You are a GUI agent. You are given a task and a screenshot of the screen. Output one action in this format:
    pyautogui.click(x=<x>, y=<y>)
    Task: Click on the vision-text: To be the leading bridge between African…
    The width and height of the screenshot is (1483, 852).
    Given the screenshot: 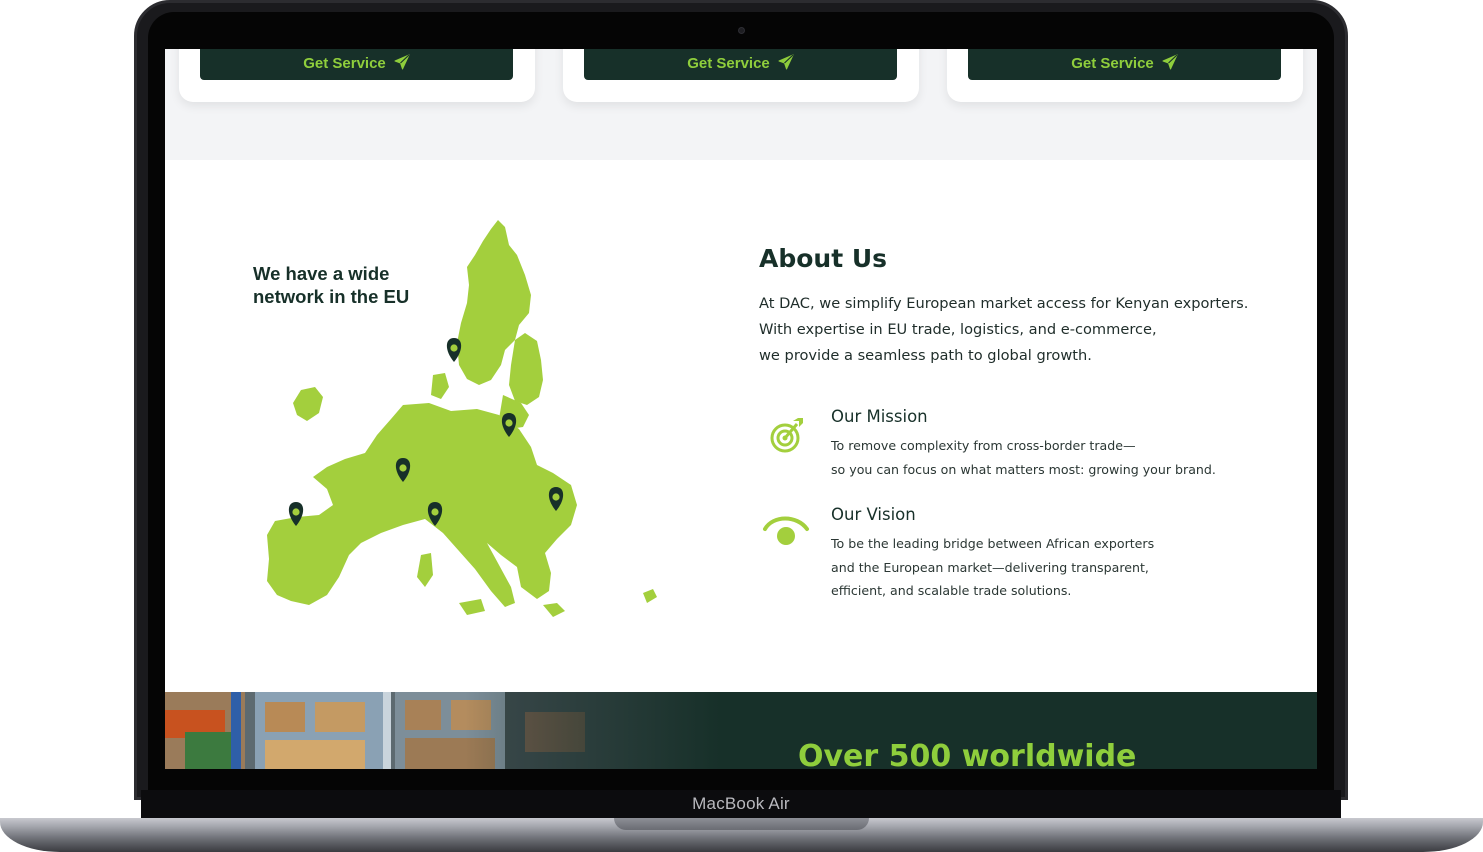 What is the action you would take?
    pyautogui.click(x=1061, y=567)
    